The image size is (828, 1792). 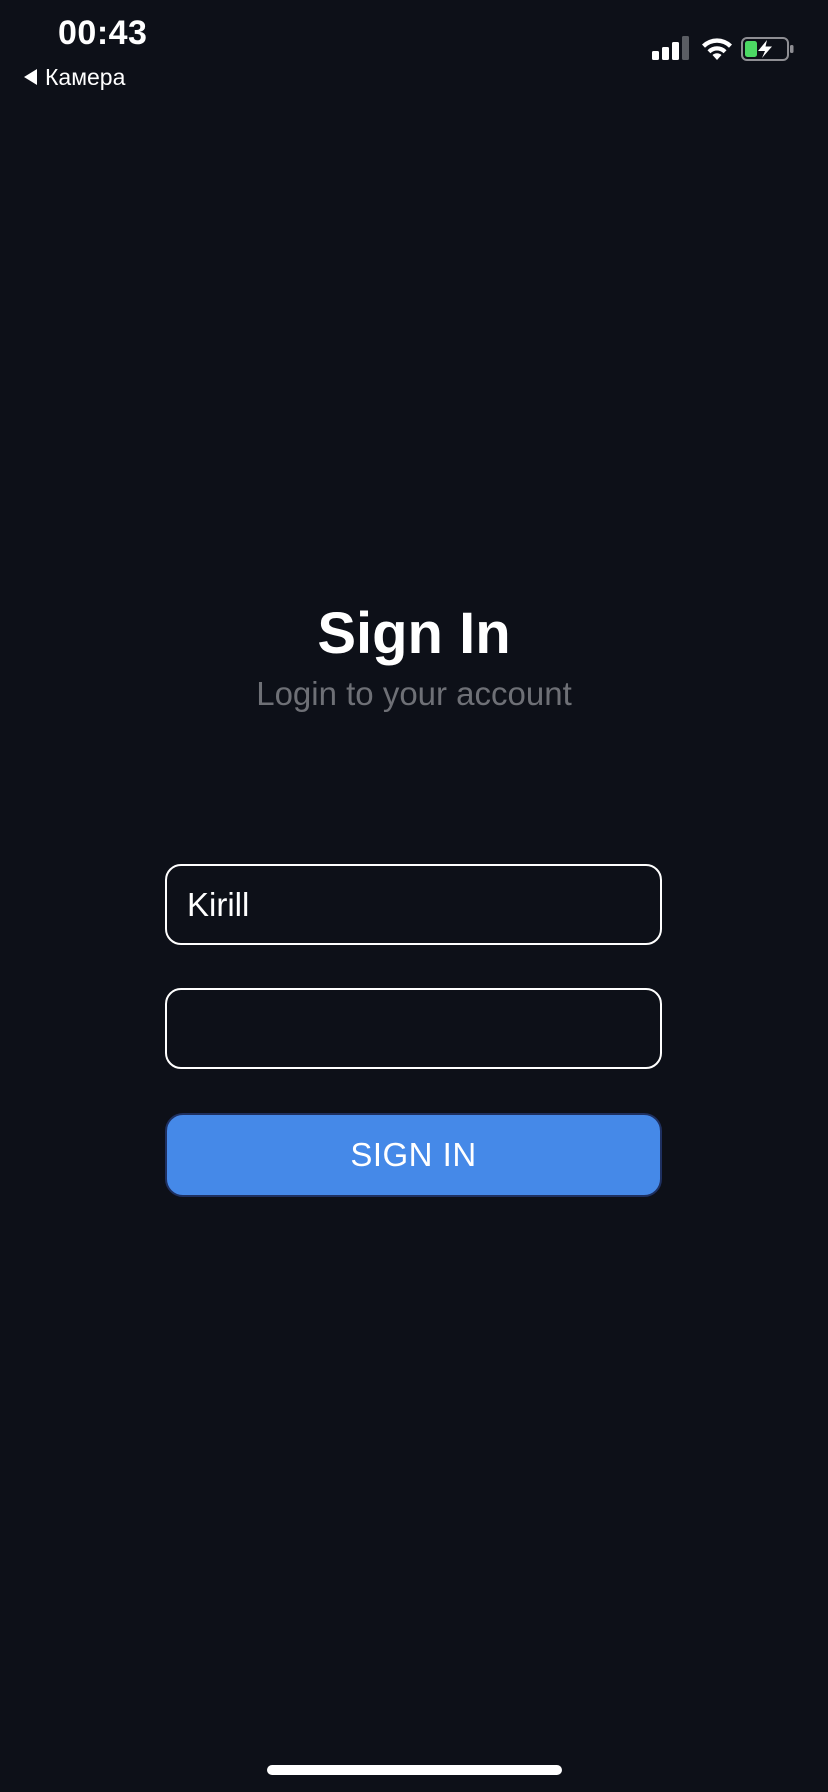 What do you see at coordinates (767, 49) in the screenshot?
I see `battery-charging-icon` at bounding box center [767, 49].